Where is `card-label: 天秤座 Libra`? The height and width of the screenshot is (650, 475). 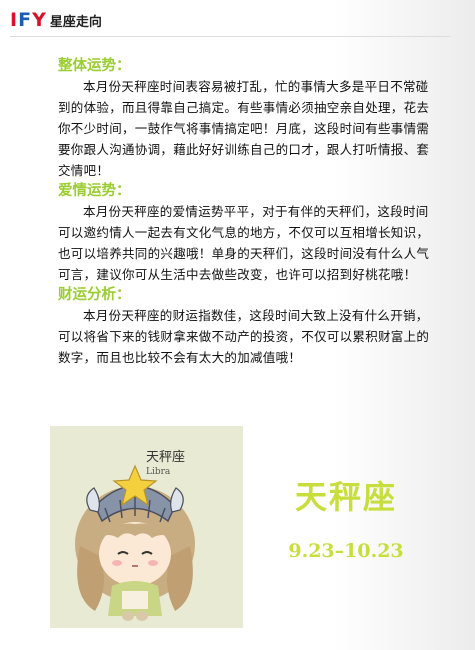 card-label: 天秤座 Libra is located at coordinates (165, 461).